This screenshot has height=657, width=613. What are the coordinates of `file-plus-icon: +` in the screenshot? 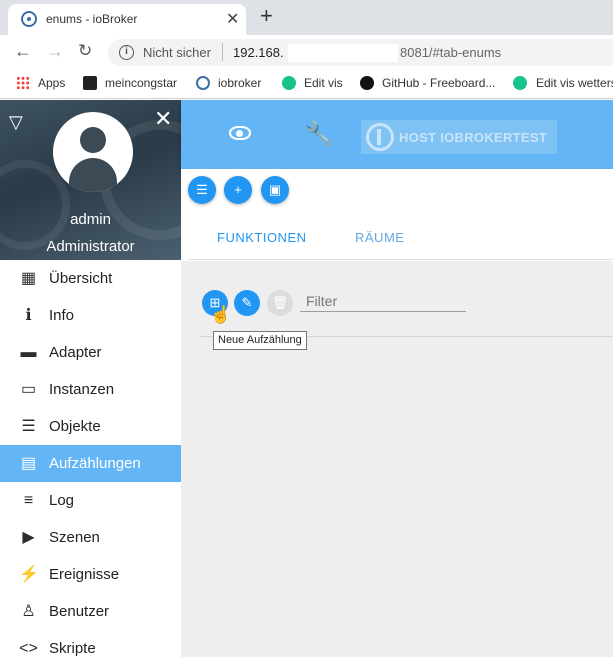 It's located at (238, 189).